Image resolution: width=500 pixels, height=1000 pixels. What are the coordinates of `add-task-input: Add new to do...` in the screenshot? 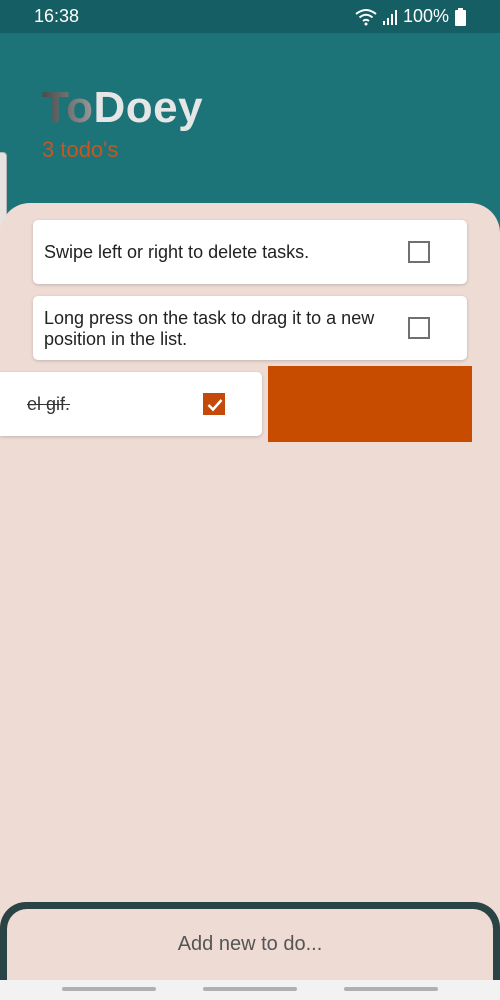 It's located at (250, 944).